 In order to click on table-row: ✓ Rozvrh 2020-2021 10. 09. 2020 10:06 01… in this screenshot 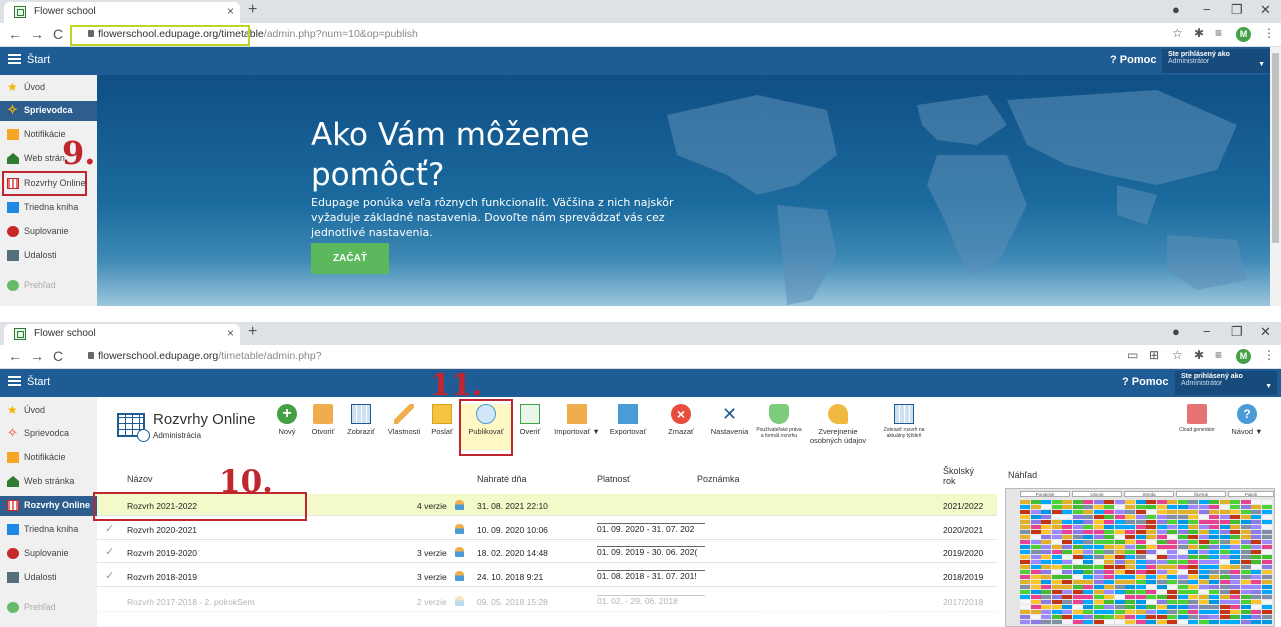, I will do `click(547, 529)`.